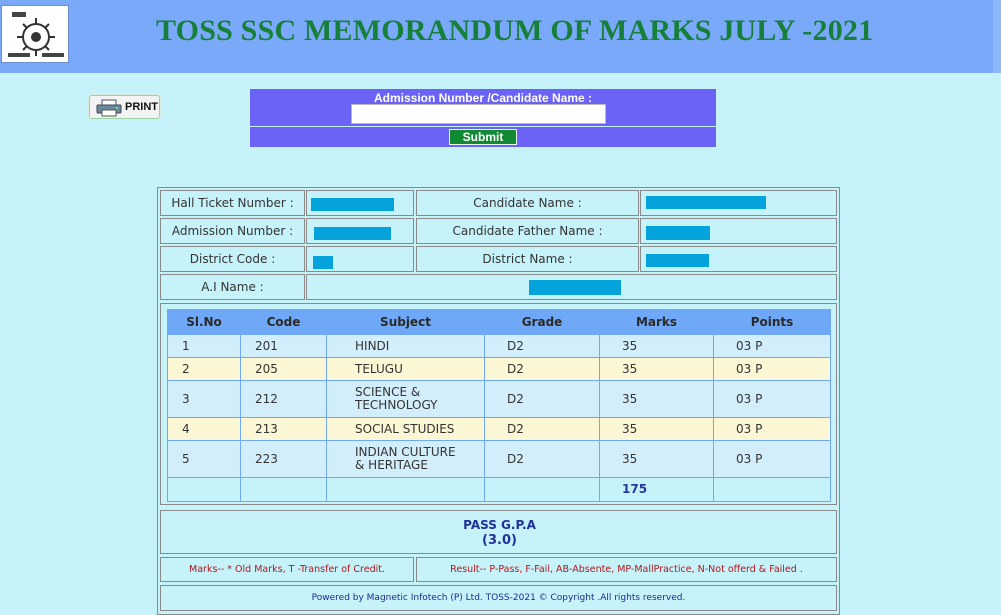 This screenshot has height=615, width=1001. I want to click on subject-cell: HINDI, so click(405, 346).